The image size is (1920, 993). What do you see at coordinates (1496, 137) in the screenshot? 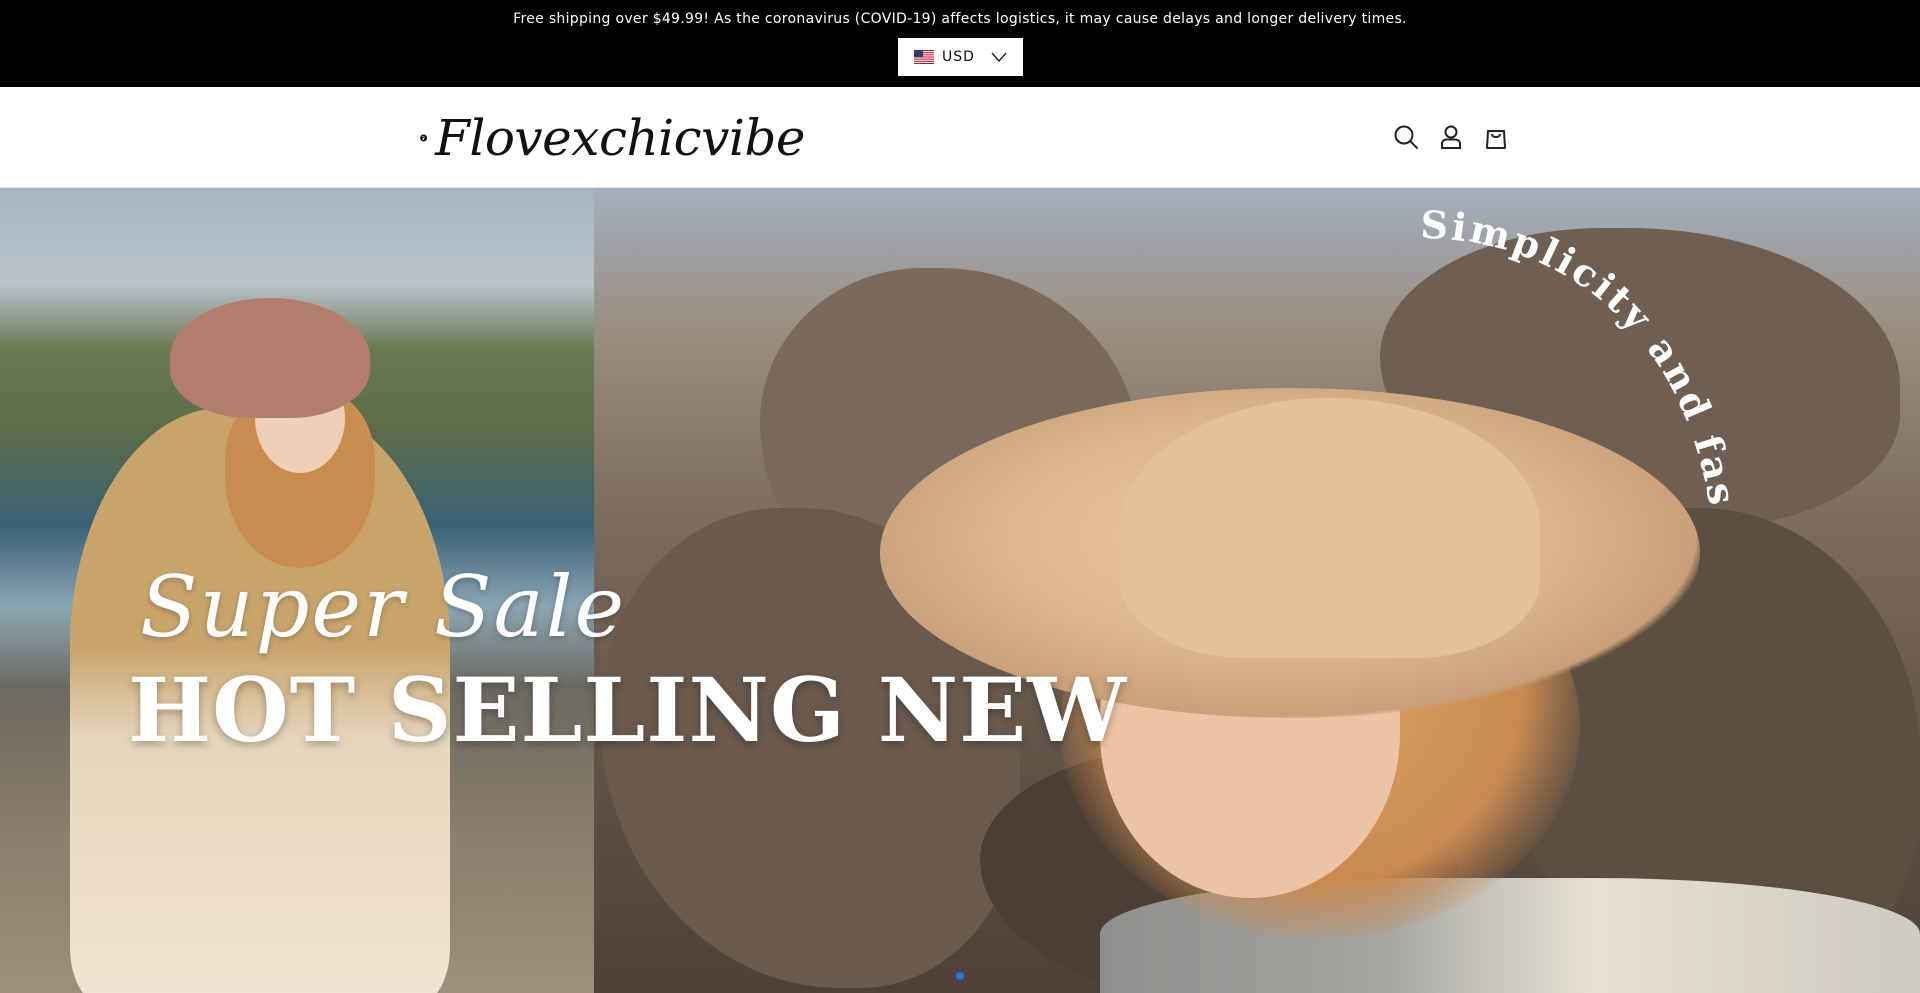
I see `cart-icon` at bounding box center [1496, 137].